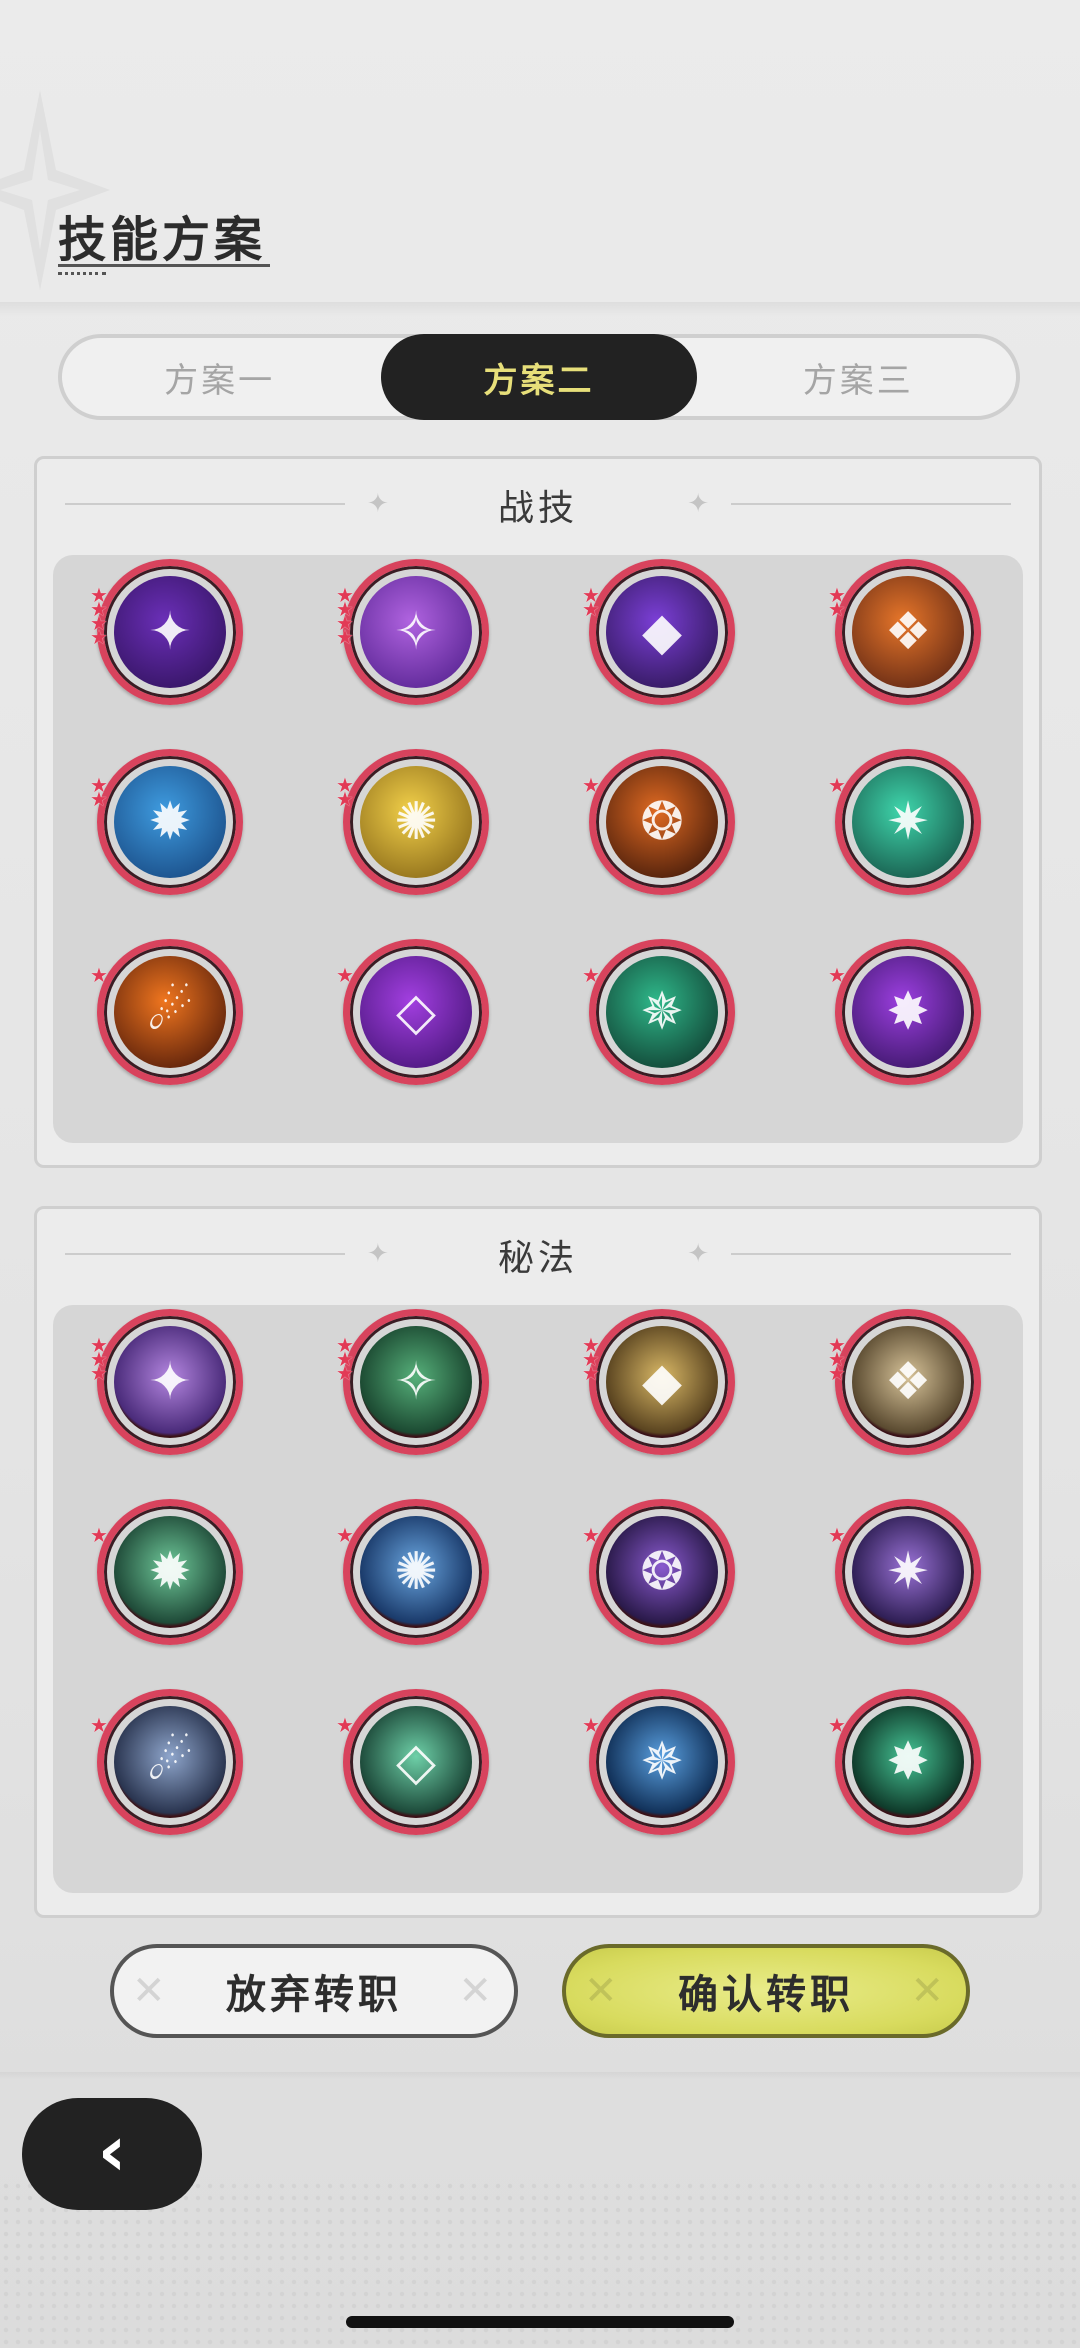 Image resolution: width=1080 pixels, height=2348 pixels. What do you see at coordinates (858, 377) in the screenshot?
I see `tab-plan-3: 方案三` at bounding box center [858, 377].